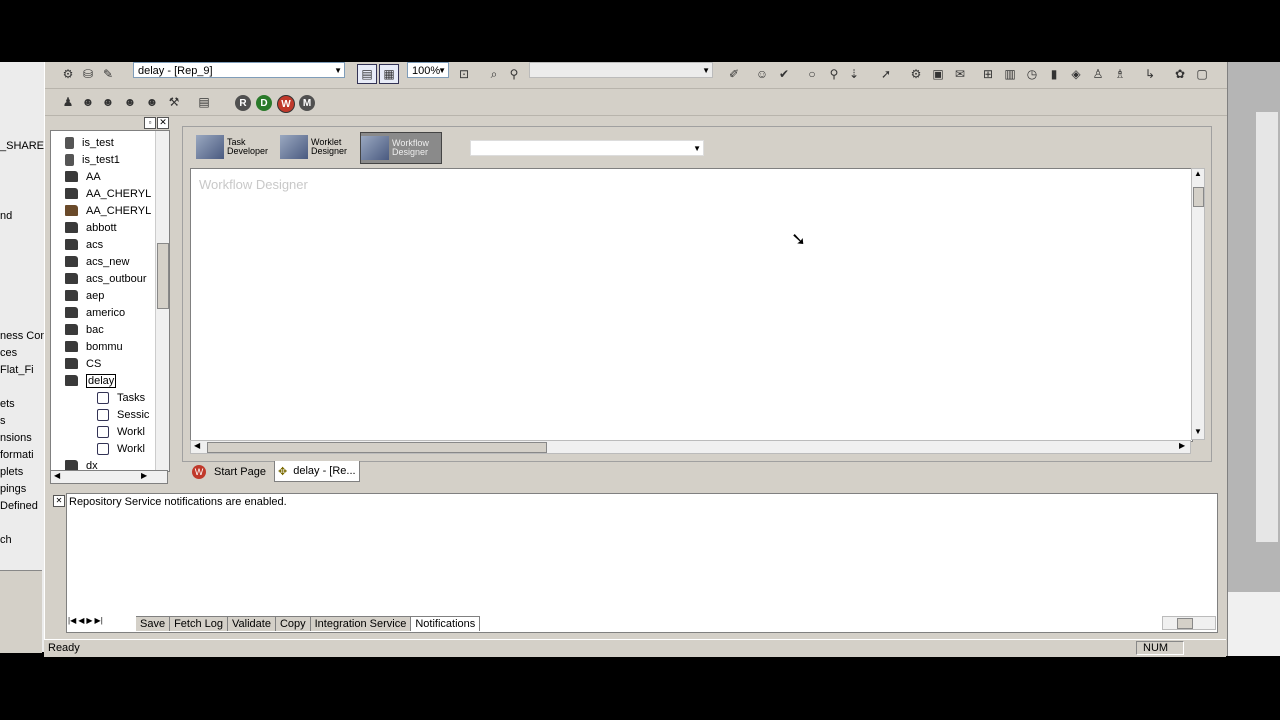  I want to click on output-tab: Notifications, so click(446, 623).